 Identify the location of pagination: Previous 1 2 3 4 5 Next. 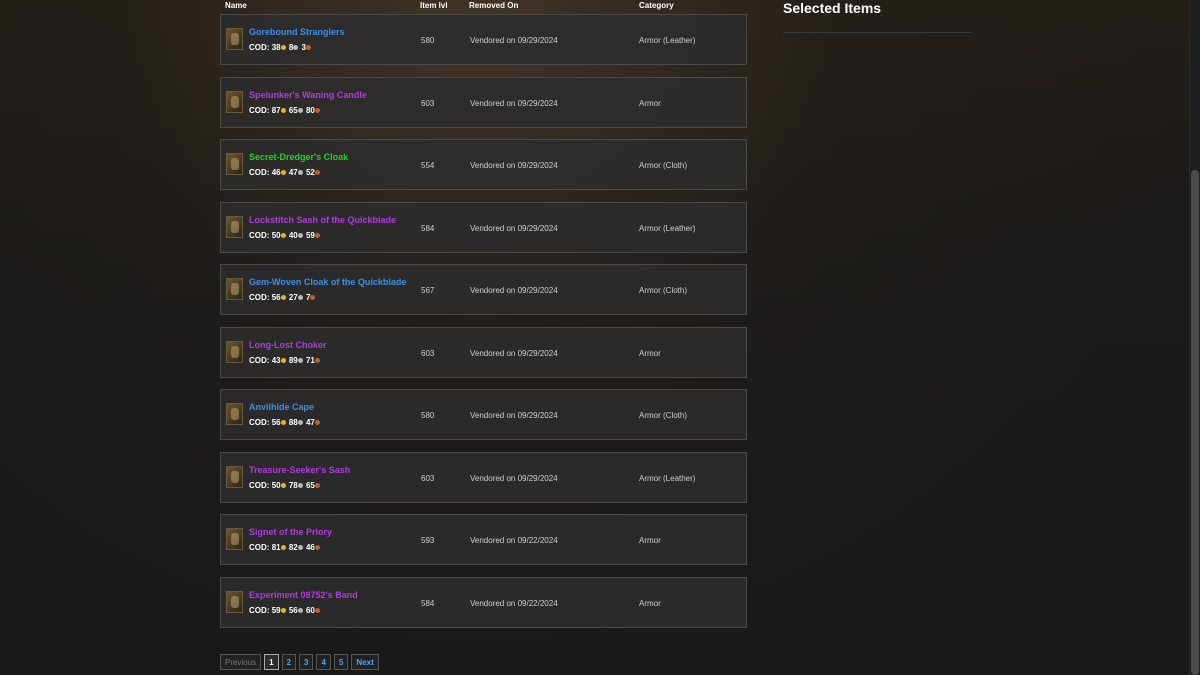
(299, 662).